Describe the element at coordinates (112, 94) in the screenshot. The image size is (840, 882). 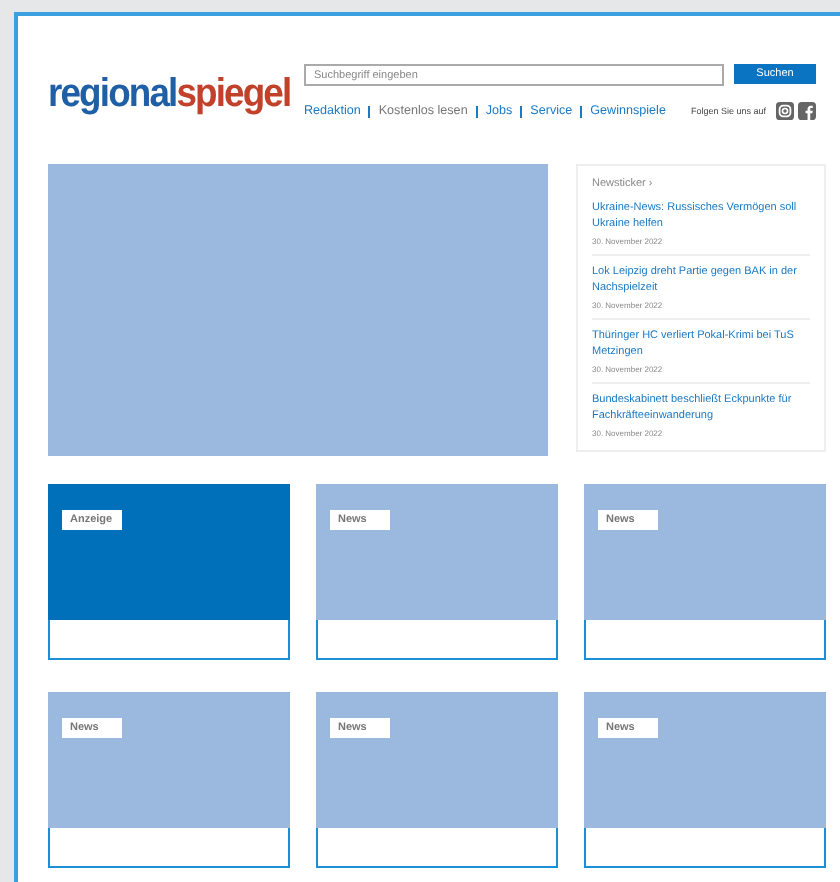
I see `logo-text: regional` at that location.